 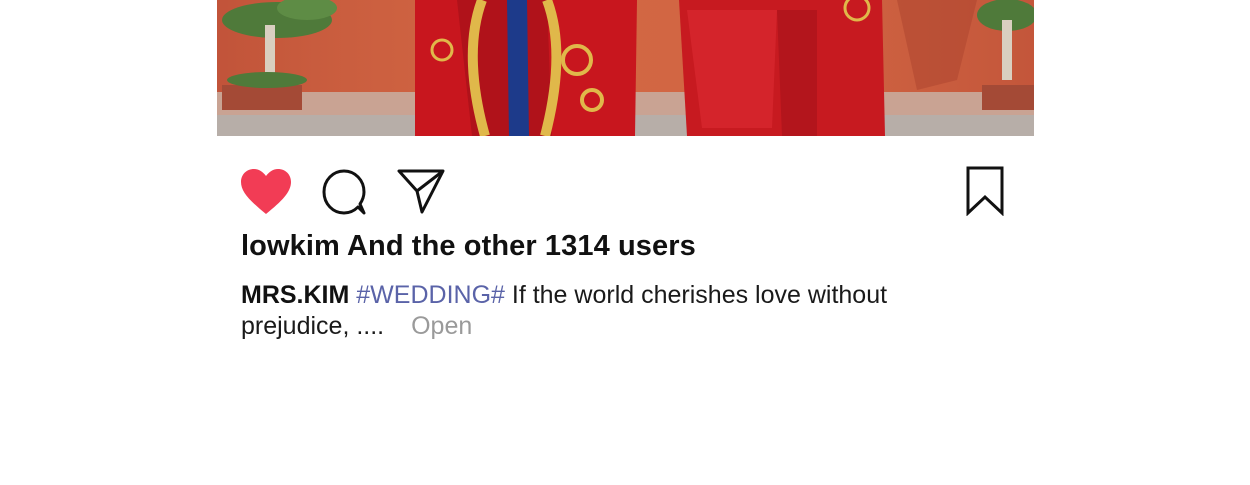 What do you see at coordinates (344, 192) in the screenshot?
I see `speech-bubble-icon` at bounding box center [344, 192].